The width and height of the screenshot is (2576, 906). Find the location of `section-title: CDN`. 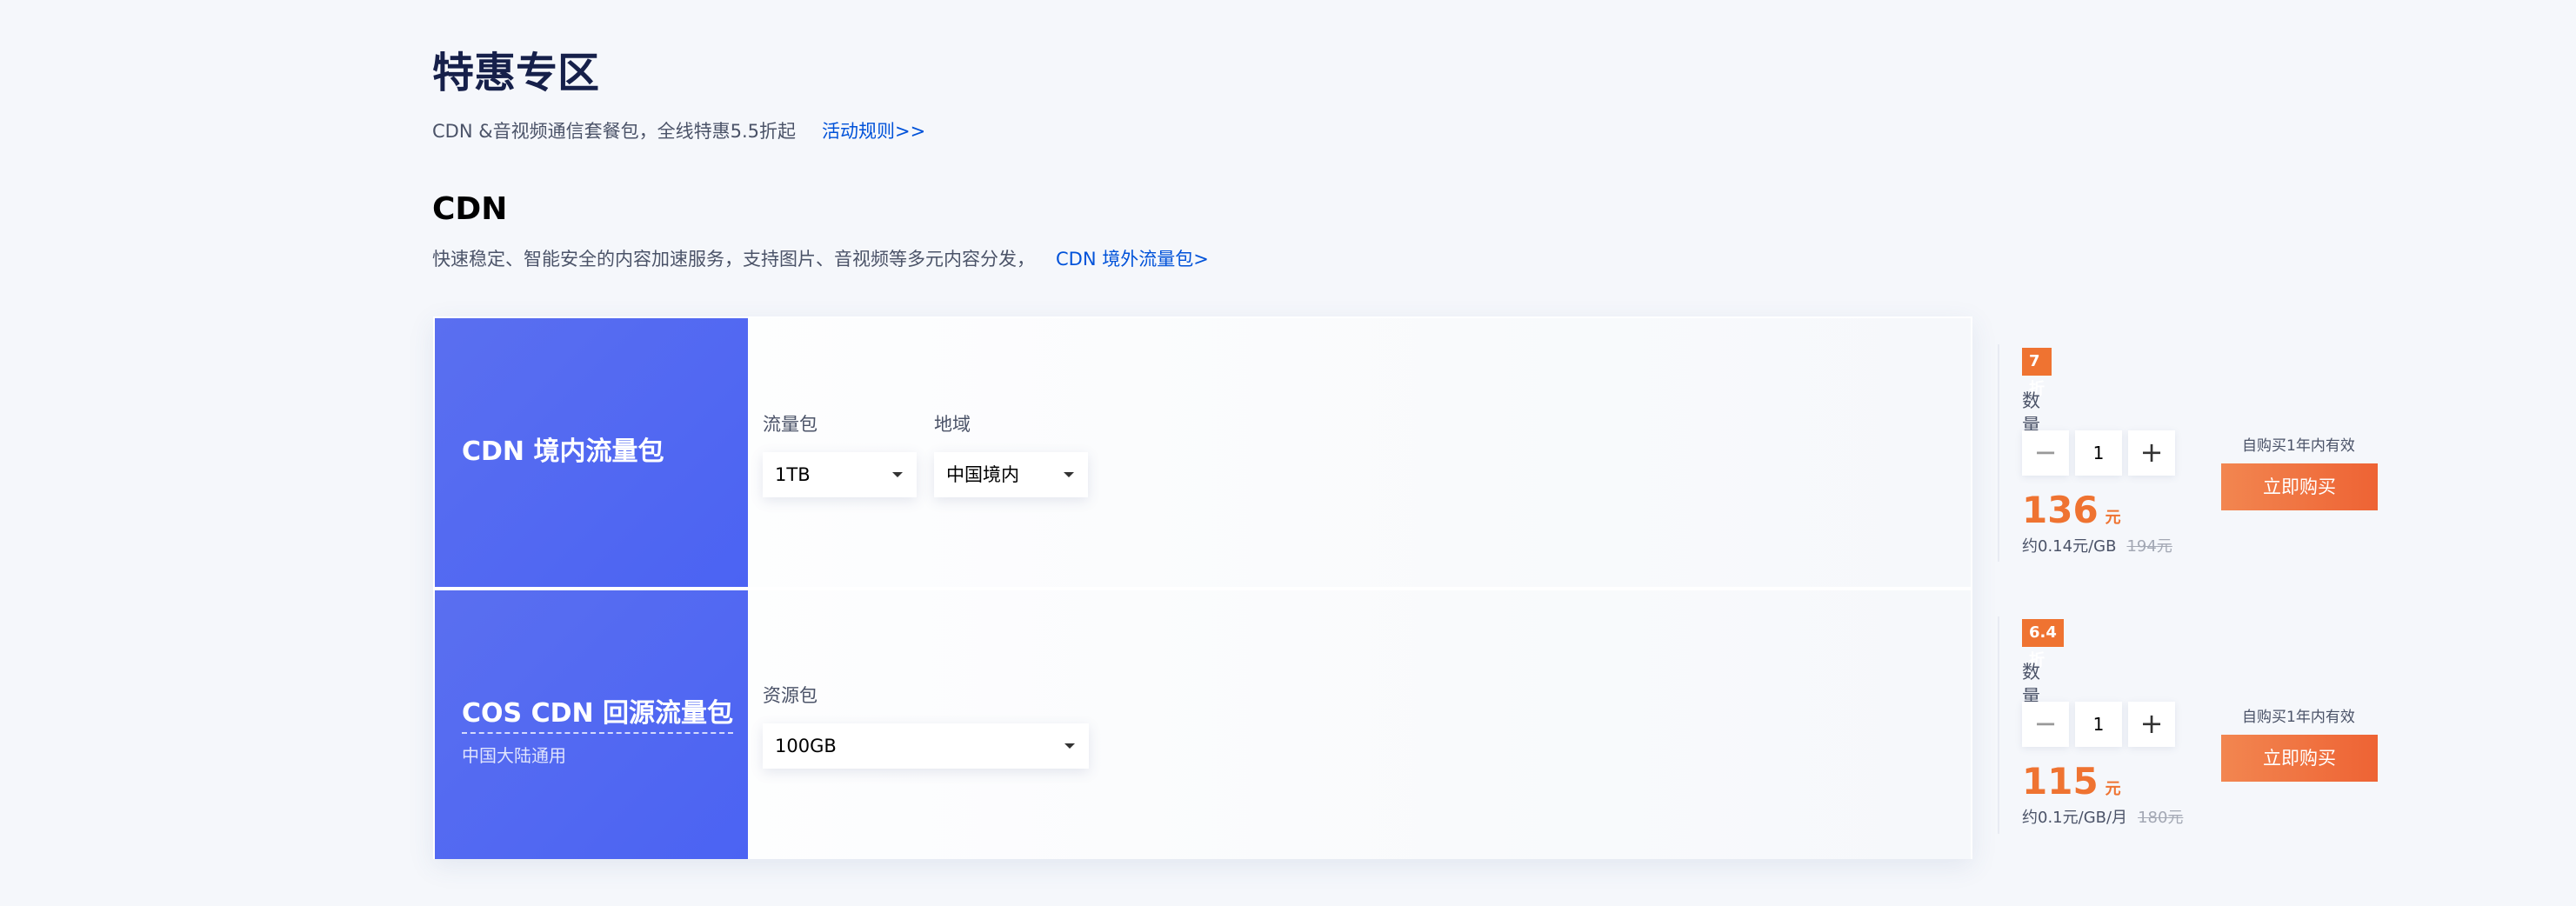

section-title: CDN is located at coordinates (470, 209).